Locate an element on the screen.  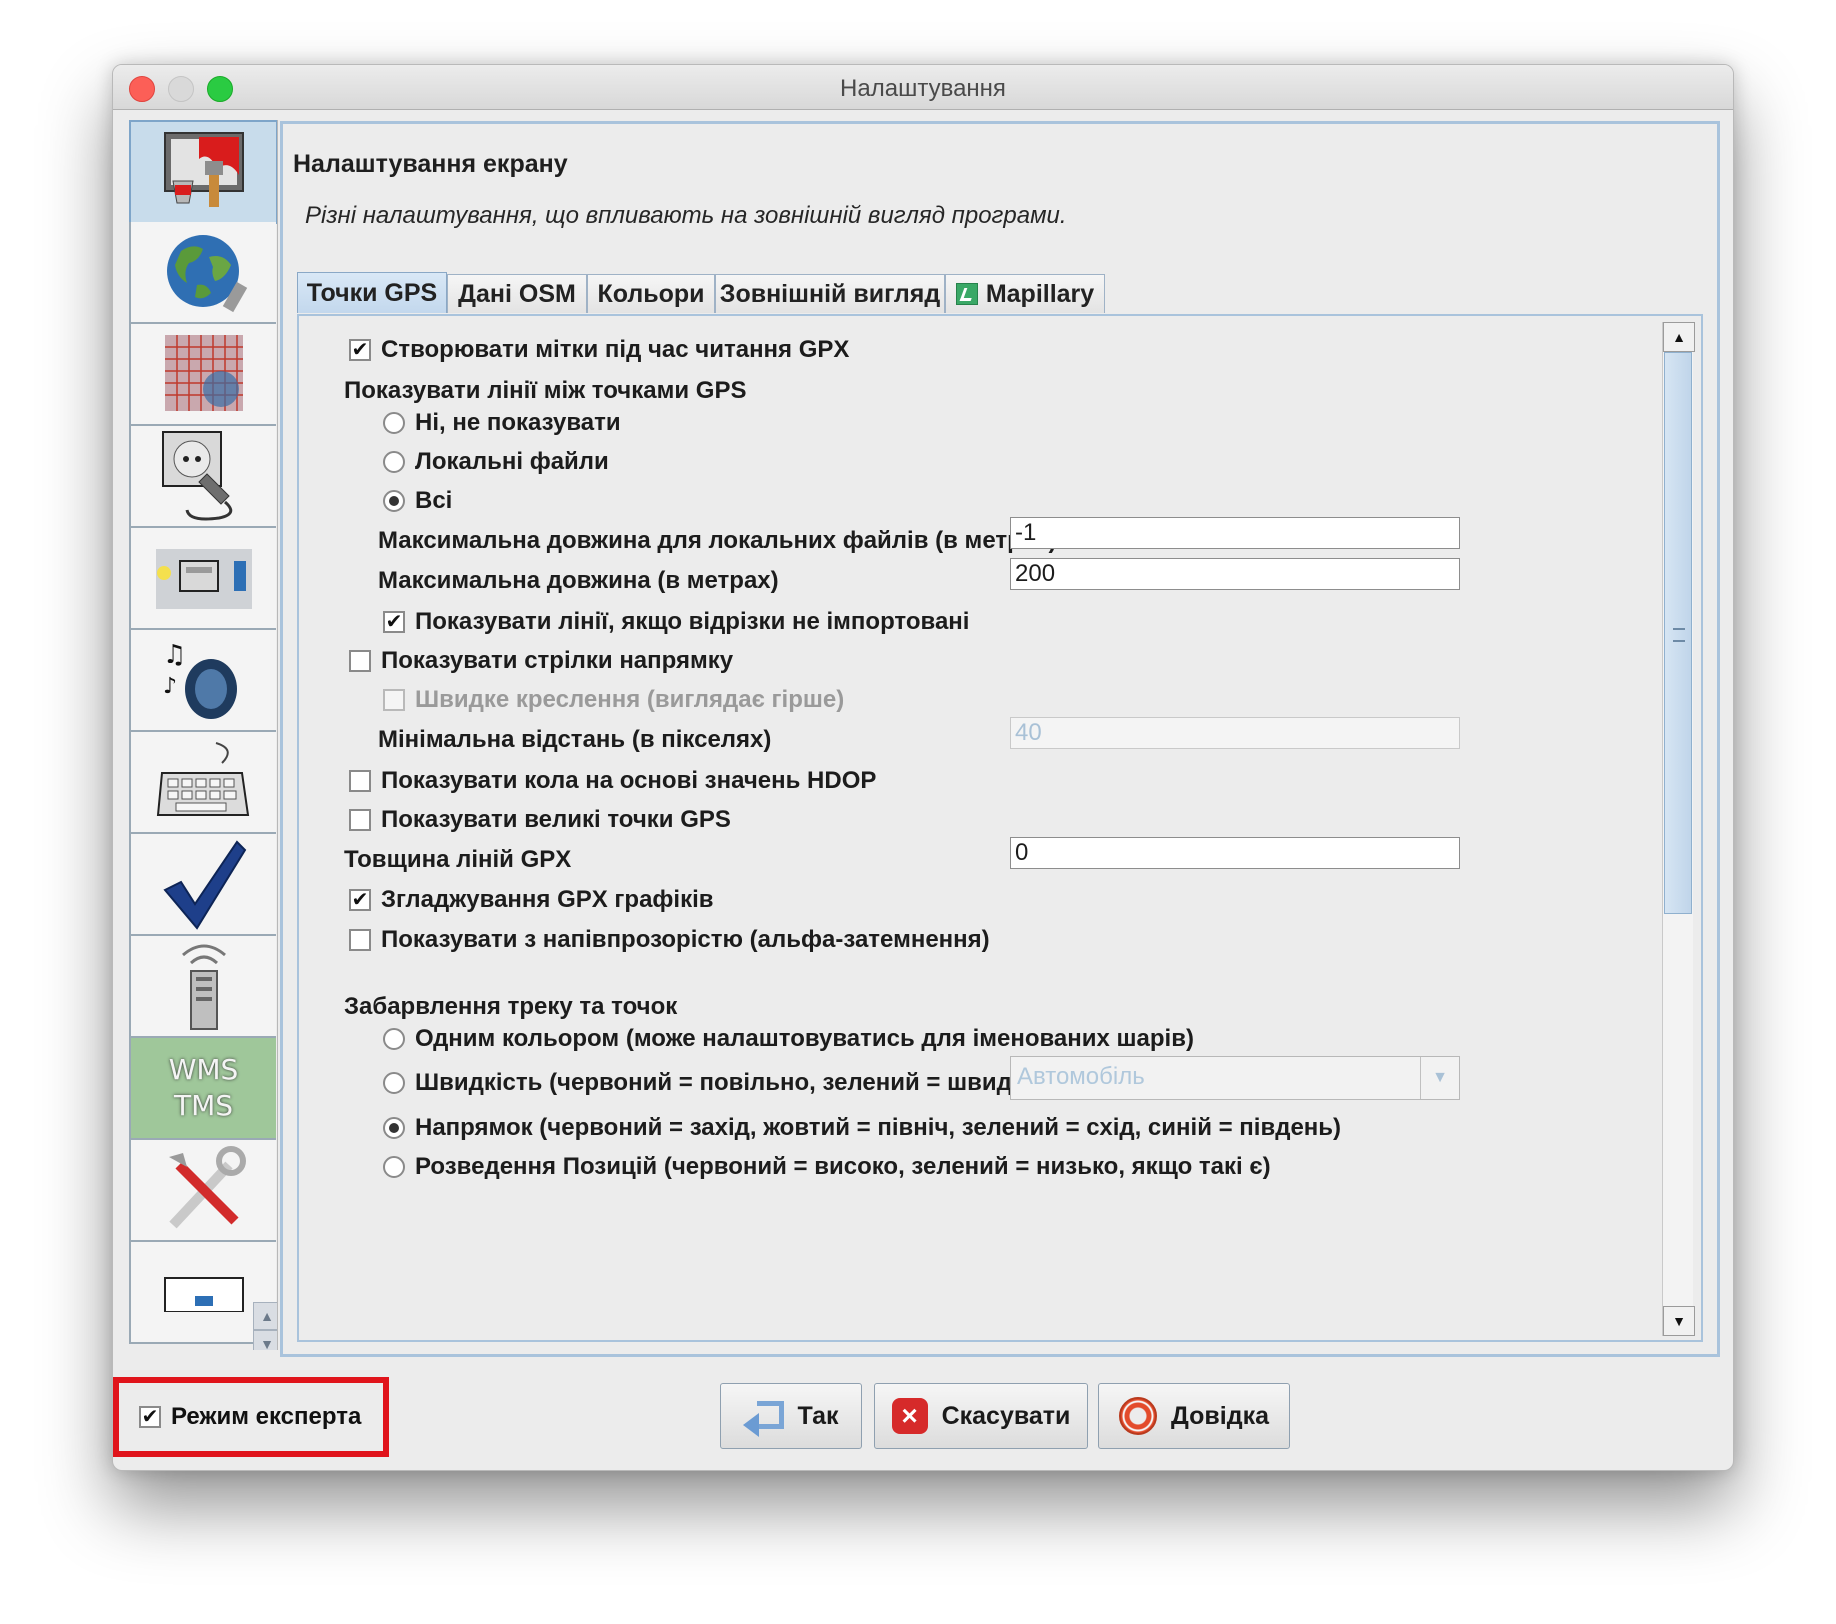
lines-none-radio is located at coordinates (394, 423).